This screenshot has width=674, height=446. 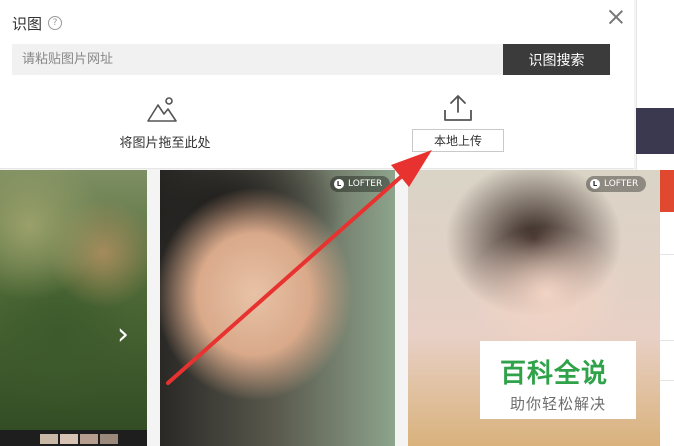 I want to click on right-side-dark-block, so click(x=655, y=131).